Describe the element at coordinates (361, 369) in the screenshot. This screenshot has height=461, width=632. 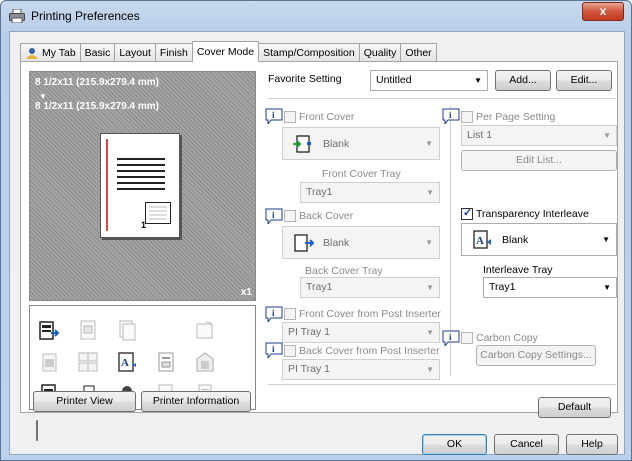
I see `back-cover-post-tray-select: PI Tray 1 ▼` at that location.